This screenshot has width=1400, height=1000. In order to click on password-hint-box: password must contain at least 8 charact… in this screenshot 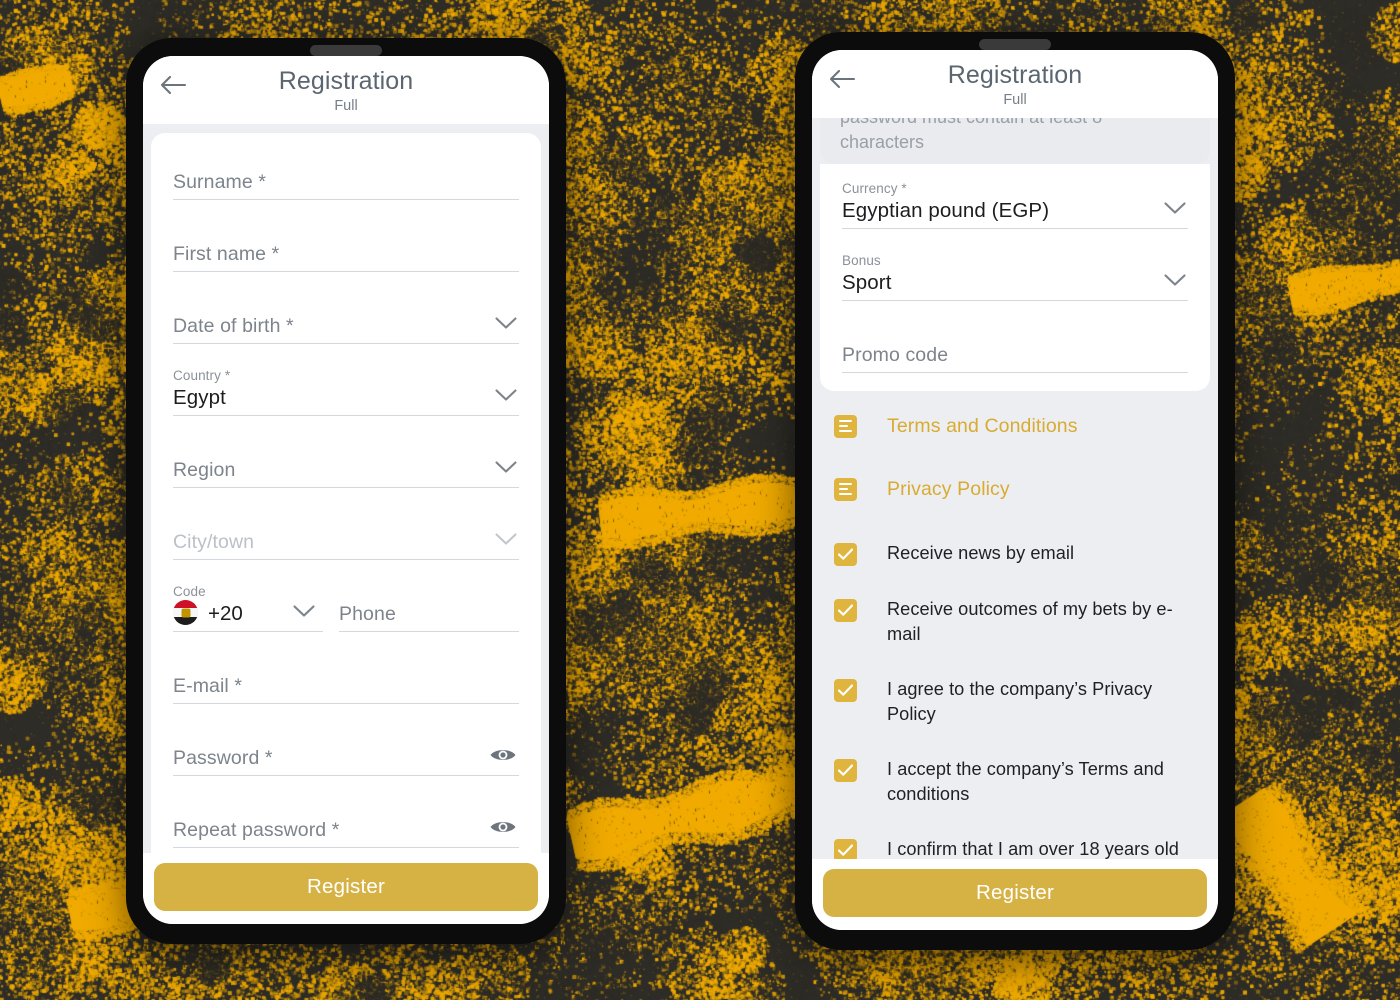, I will do `click(1015, 141)`.